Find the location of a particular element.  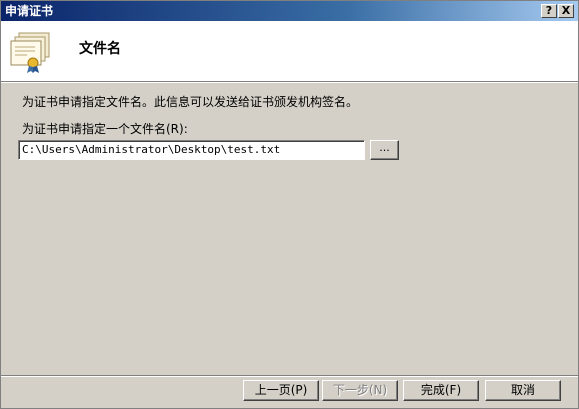

filename-label: 为证书申请指定一个文件名(R): is located at coordinates (105, 129).